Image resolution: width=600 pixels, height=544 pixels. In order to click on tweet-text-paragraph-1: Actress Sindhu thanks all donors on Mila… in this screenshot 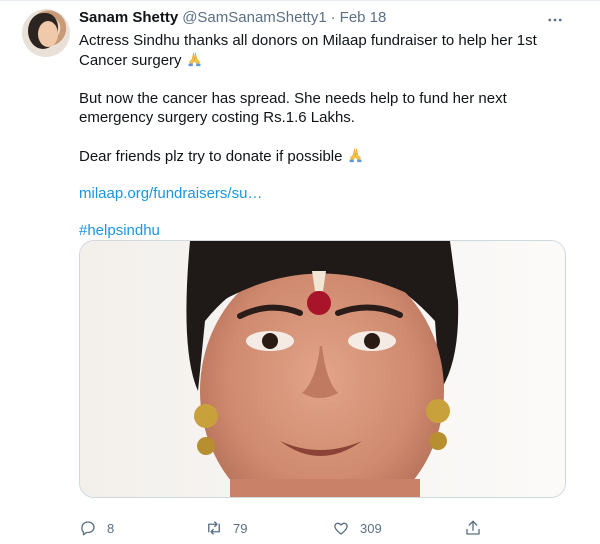, I will do `click(329, 50)`.